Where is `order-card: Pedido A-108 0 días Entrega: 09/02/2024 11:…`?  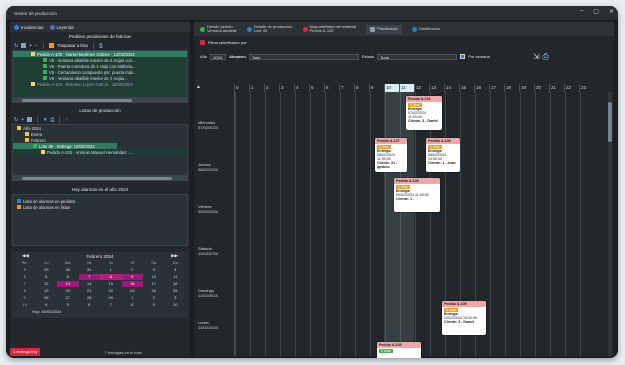 order-card: Pedido A-108 0 días Entrega: 09/02/2024 11:… is located at coordinates (417, 195).